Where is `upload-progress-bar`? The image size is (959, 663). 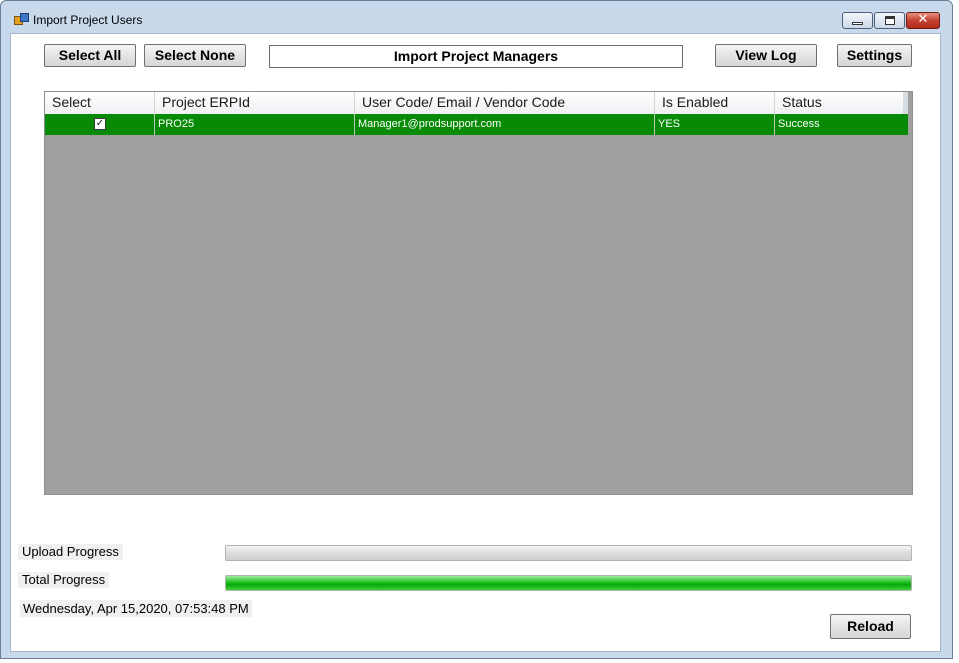
upload-progress-bar is located at coordinates (568, 553).